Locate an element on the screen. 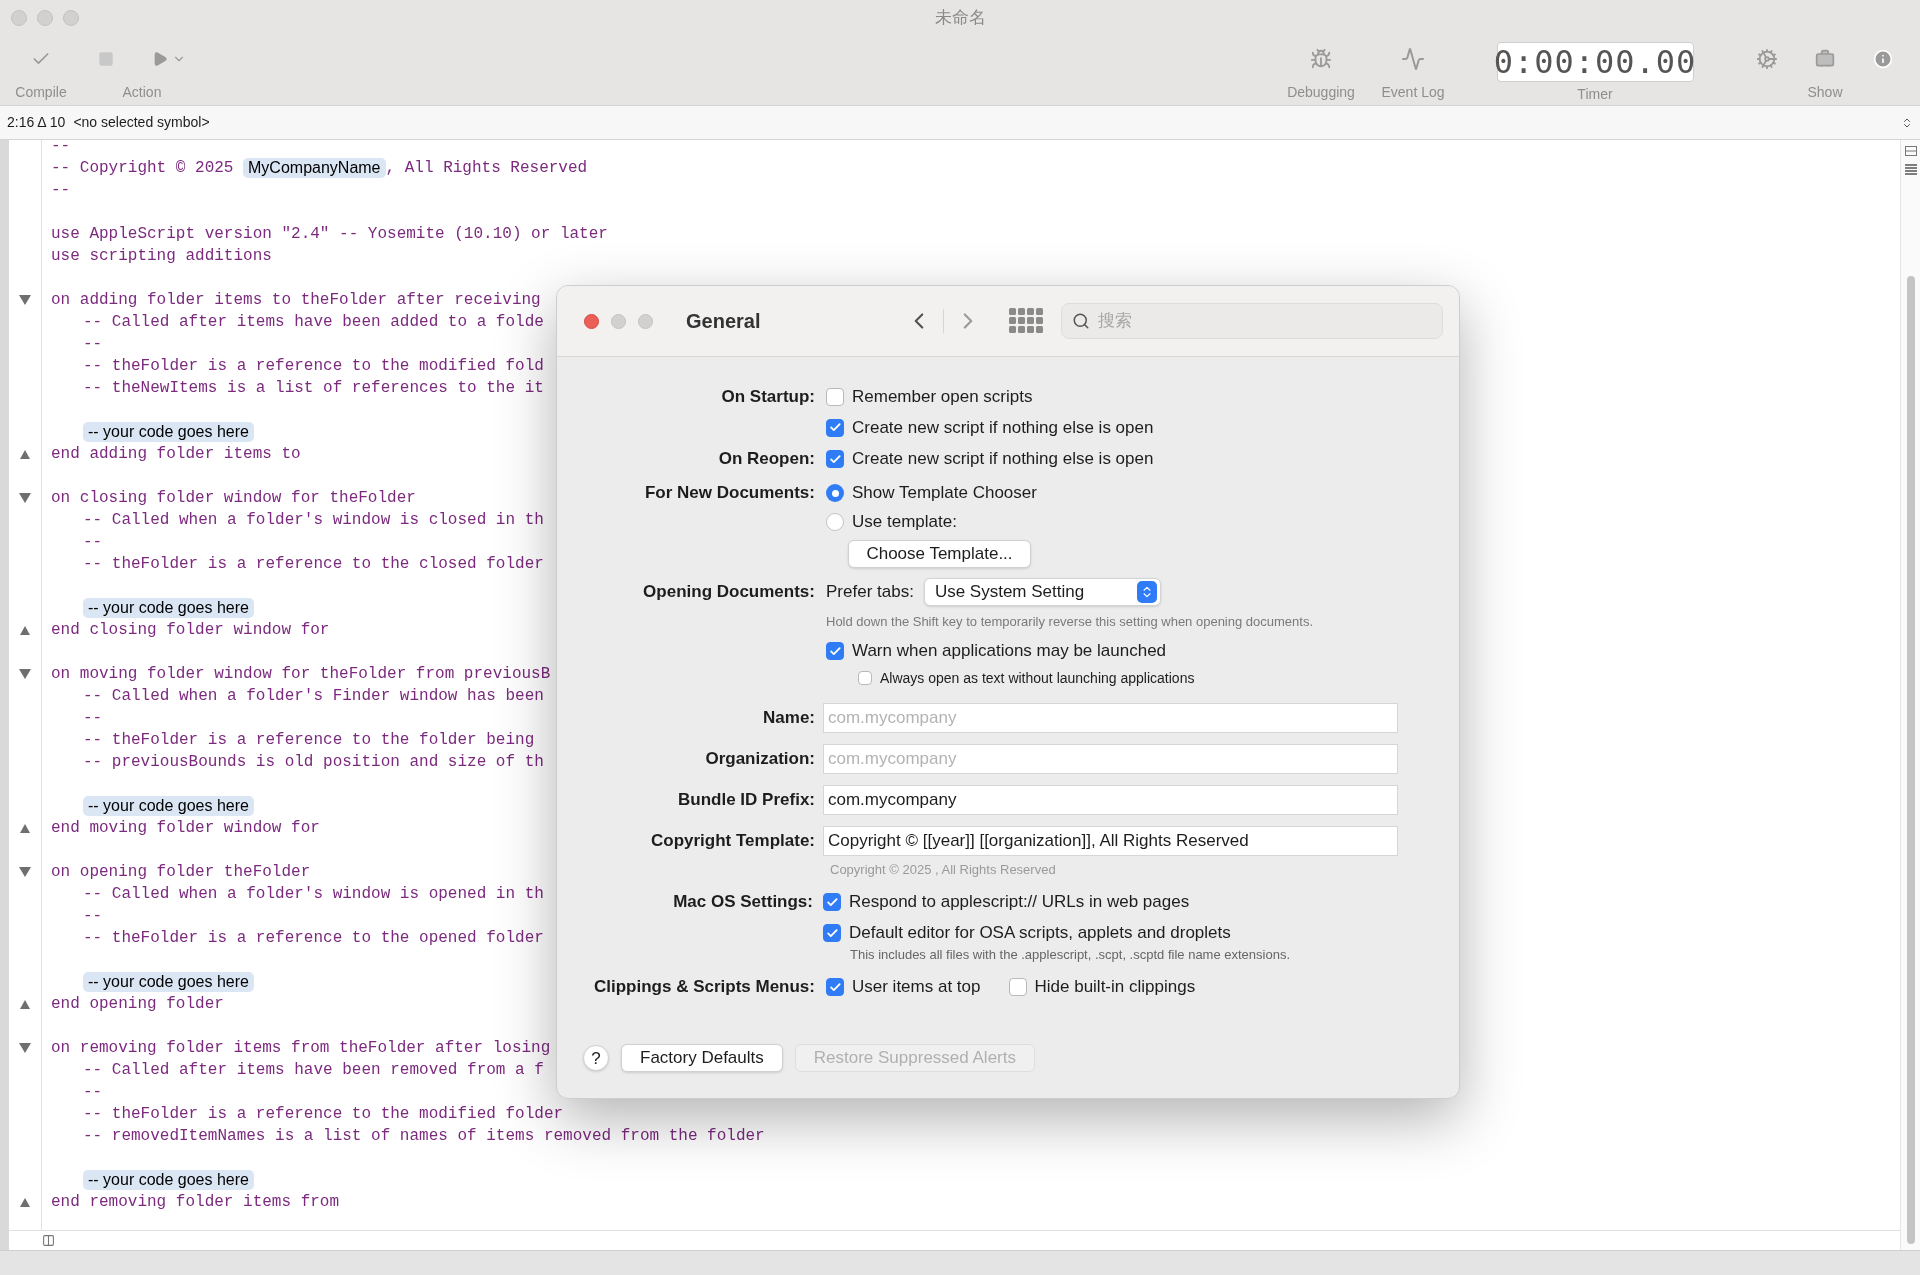 This screenshot has height=1275, width=1920. code-text: end closing folder window for is located at coordinates (190, 630).